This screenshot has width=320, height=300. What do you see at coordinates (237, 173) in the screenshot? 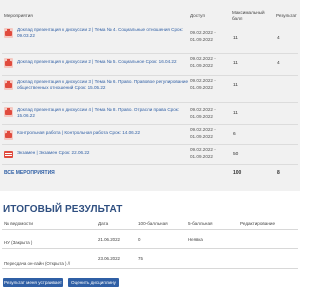
I see `total-max-score: 100` at bounding box center [237, 173].